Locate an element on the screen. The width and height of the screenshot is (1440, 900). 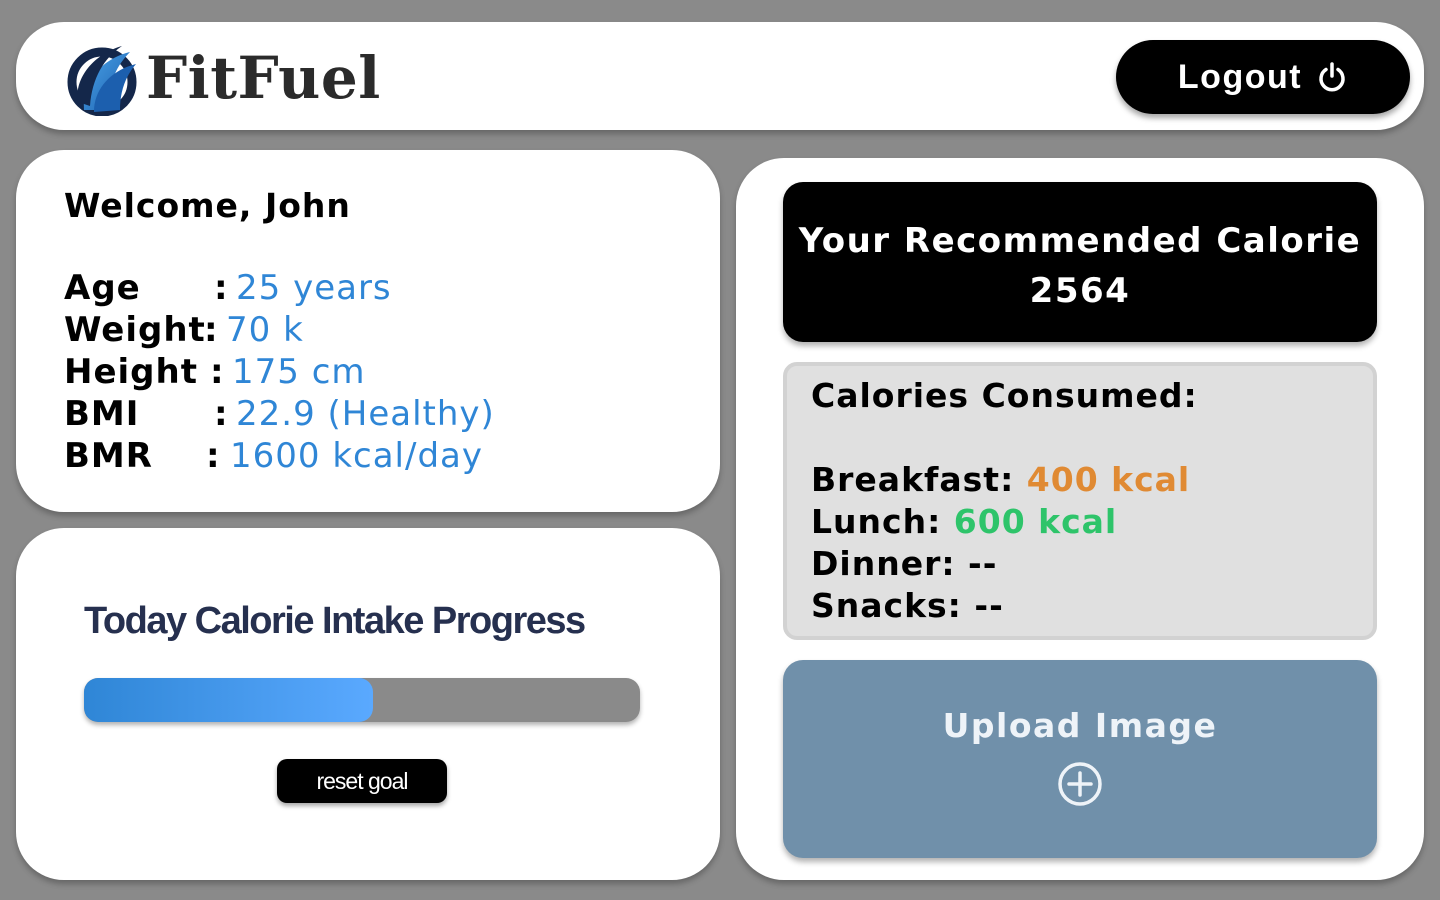
stat-value: 22.9 (Healthy) is located at coordinates (365, 414).